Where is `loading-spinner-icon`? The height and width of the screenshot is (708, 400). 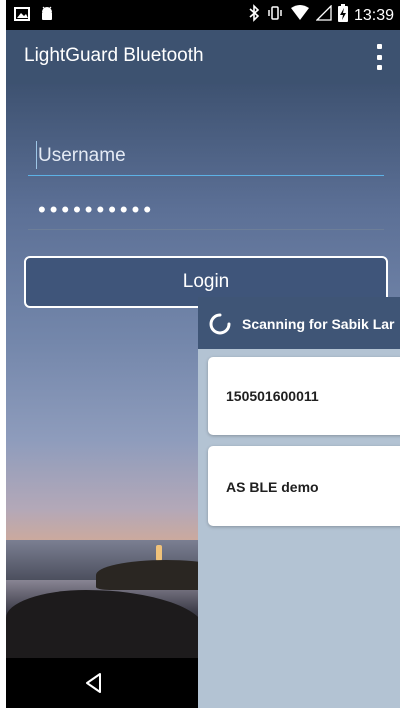 loading-spinner-icon is located at coordinates (220, 324).